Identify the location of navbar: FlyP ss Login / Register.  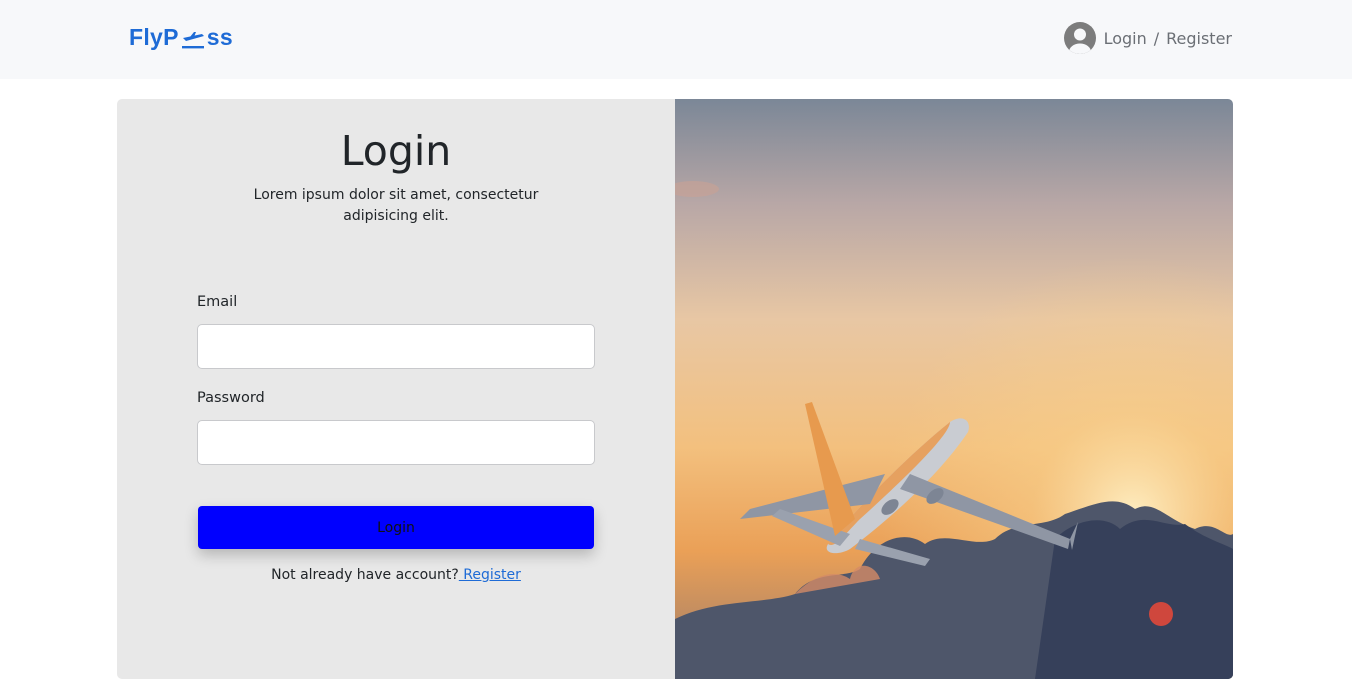
(676, 39).